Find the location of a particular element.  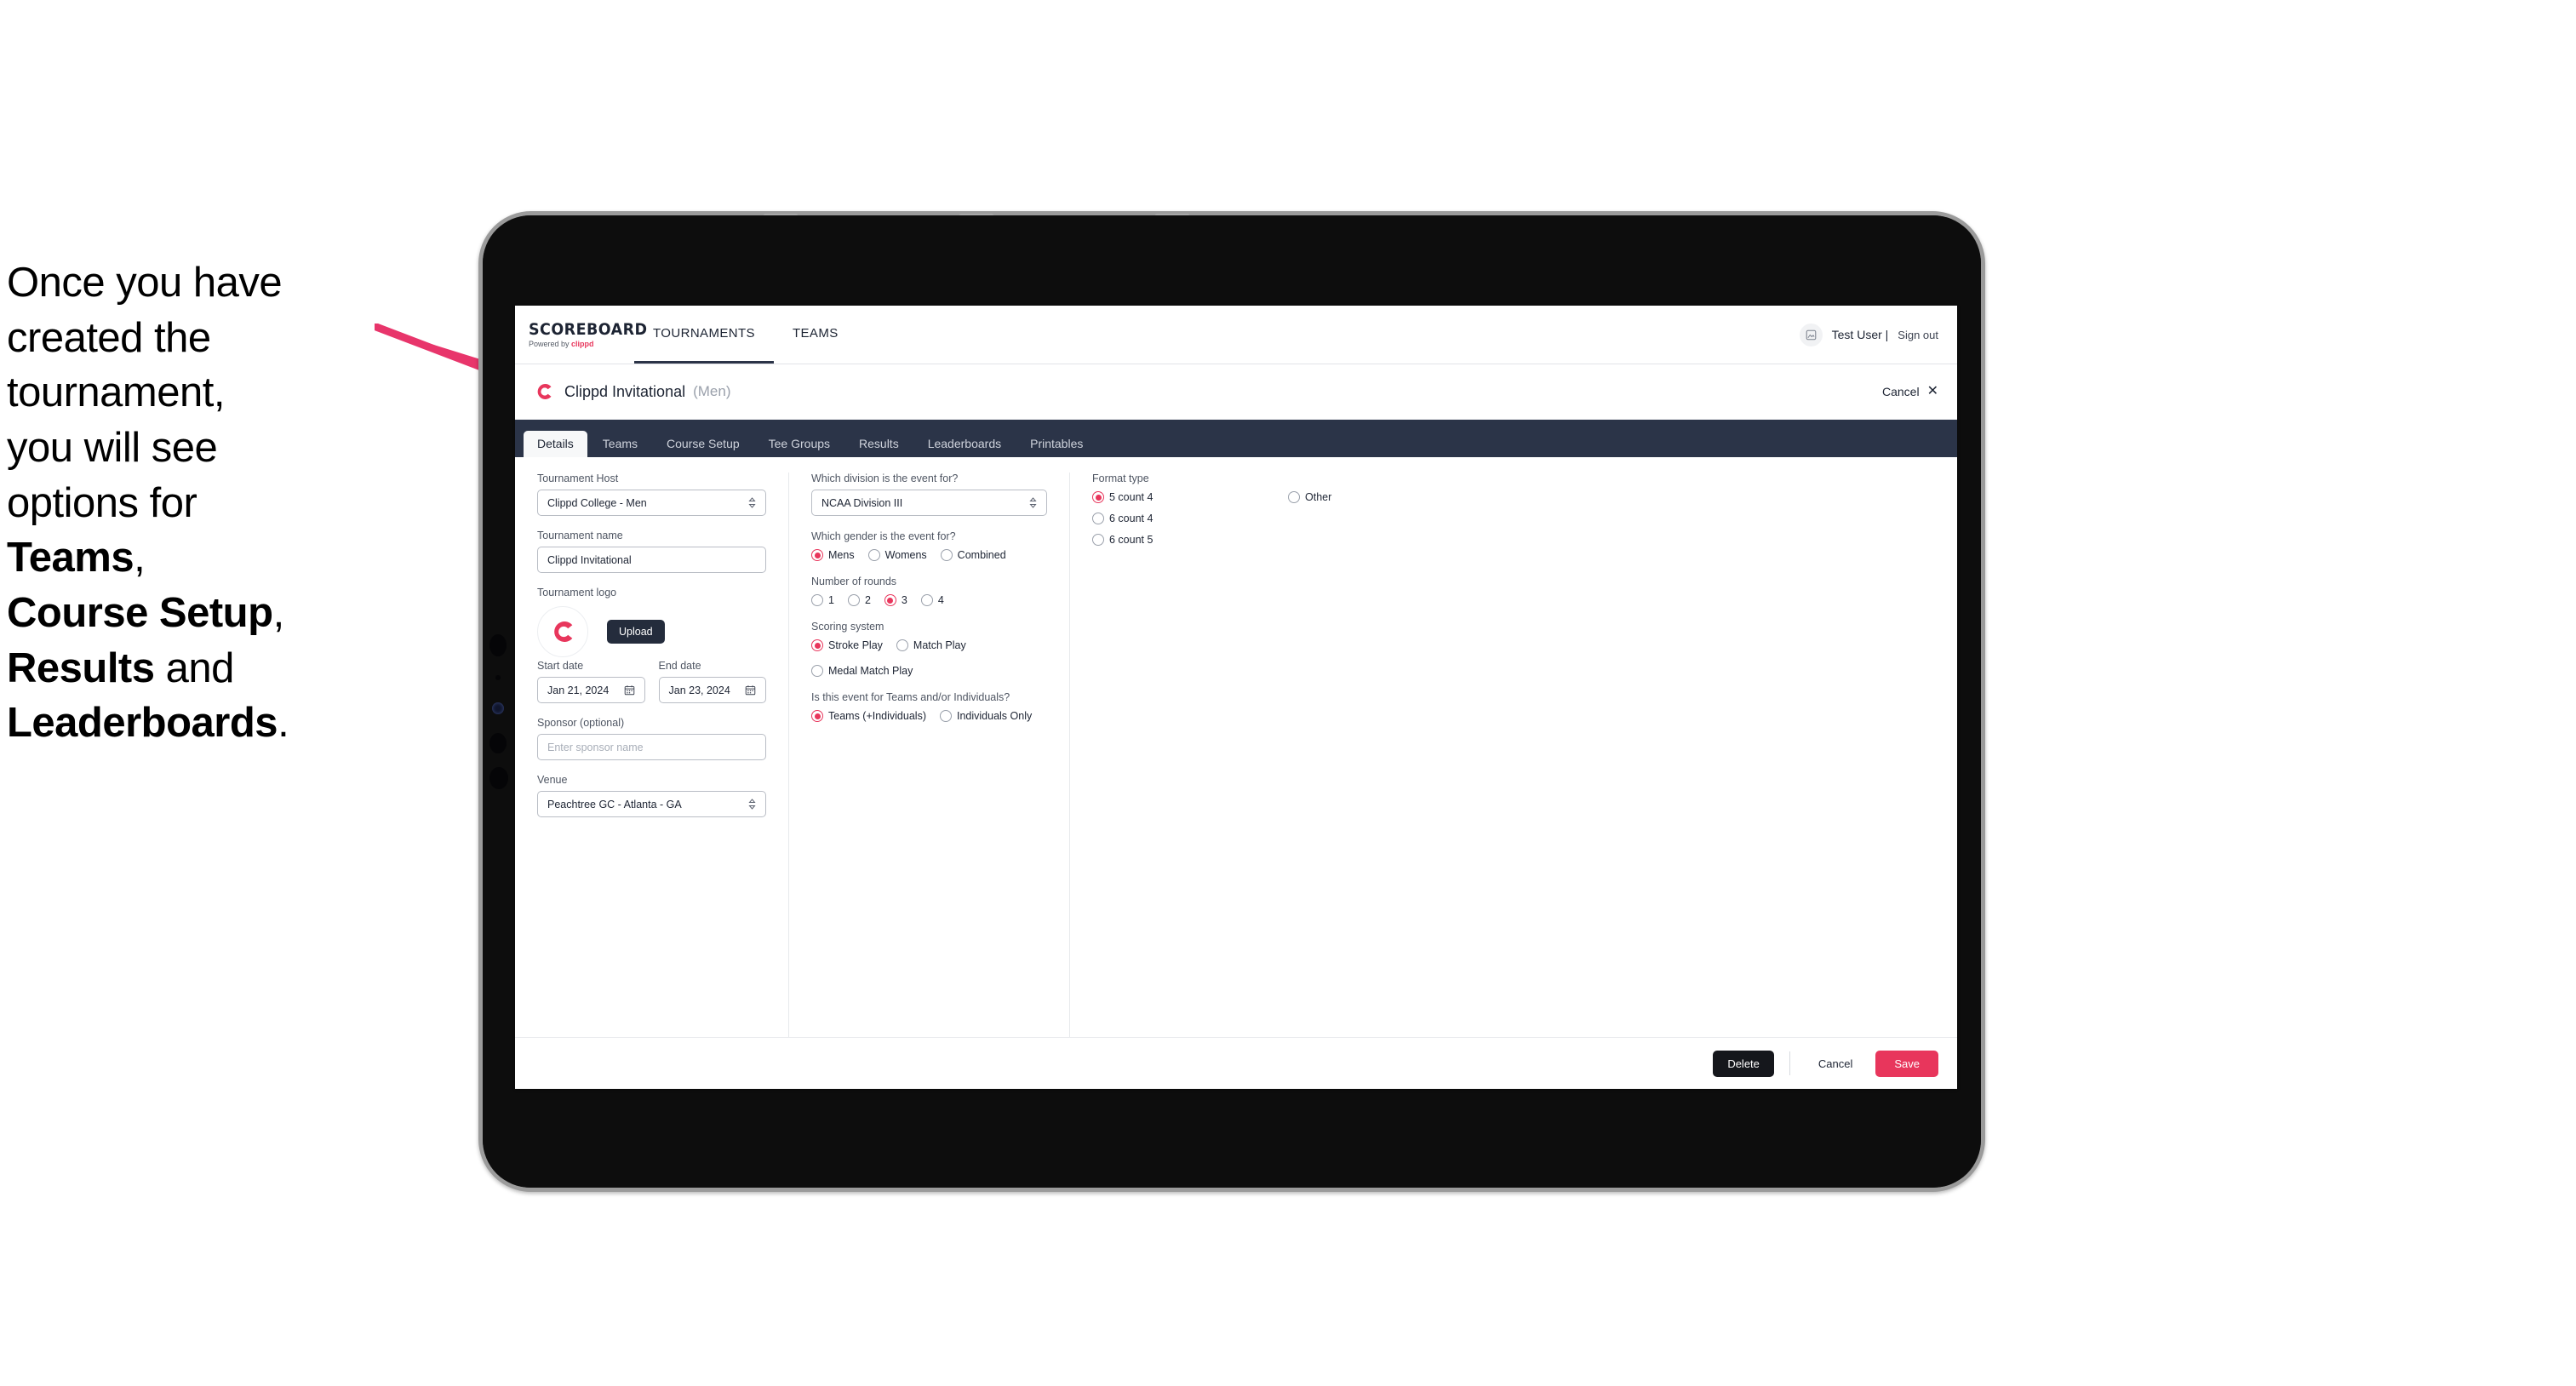

tab-course-setup: Course Setup is located at coordinates (703, 444).